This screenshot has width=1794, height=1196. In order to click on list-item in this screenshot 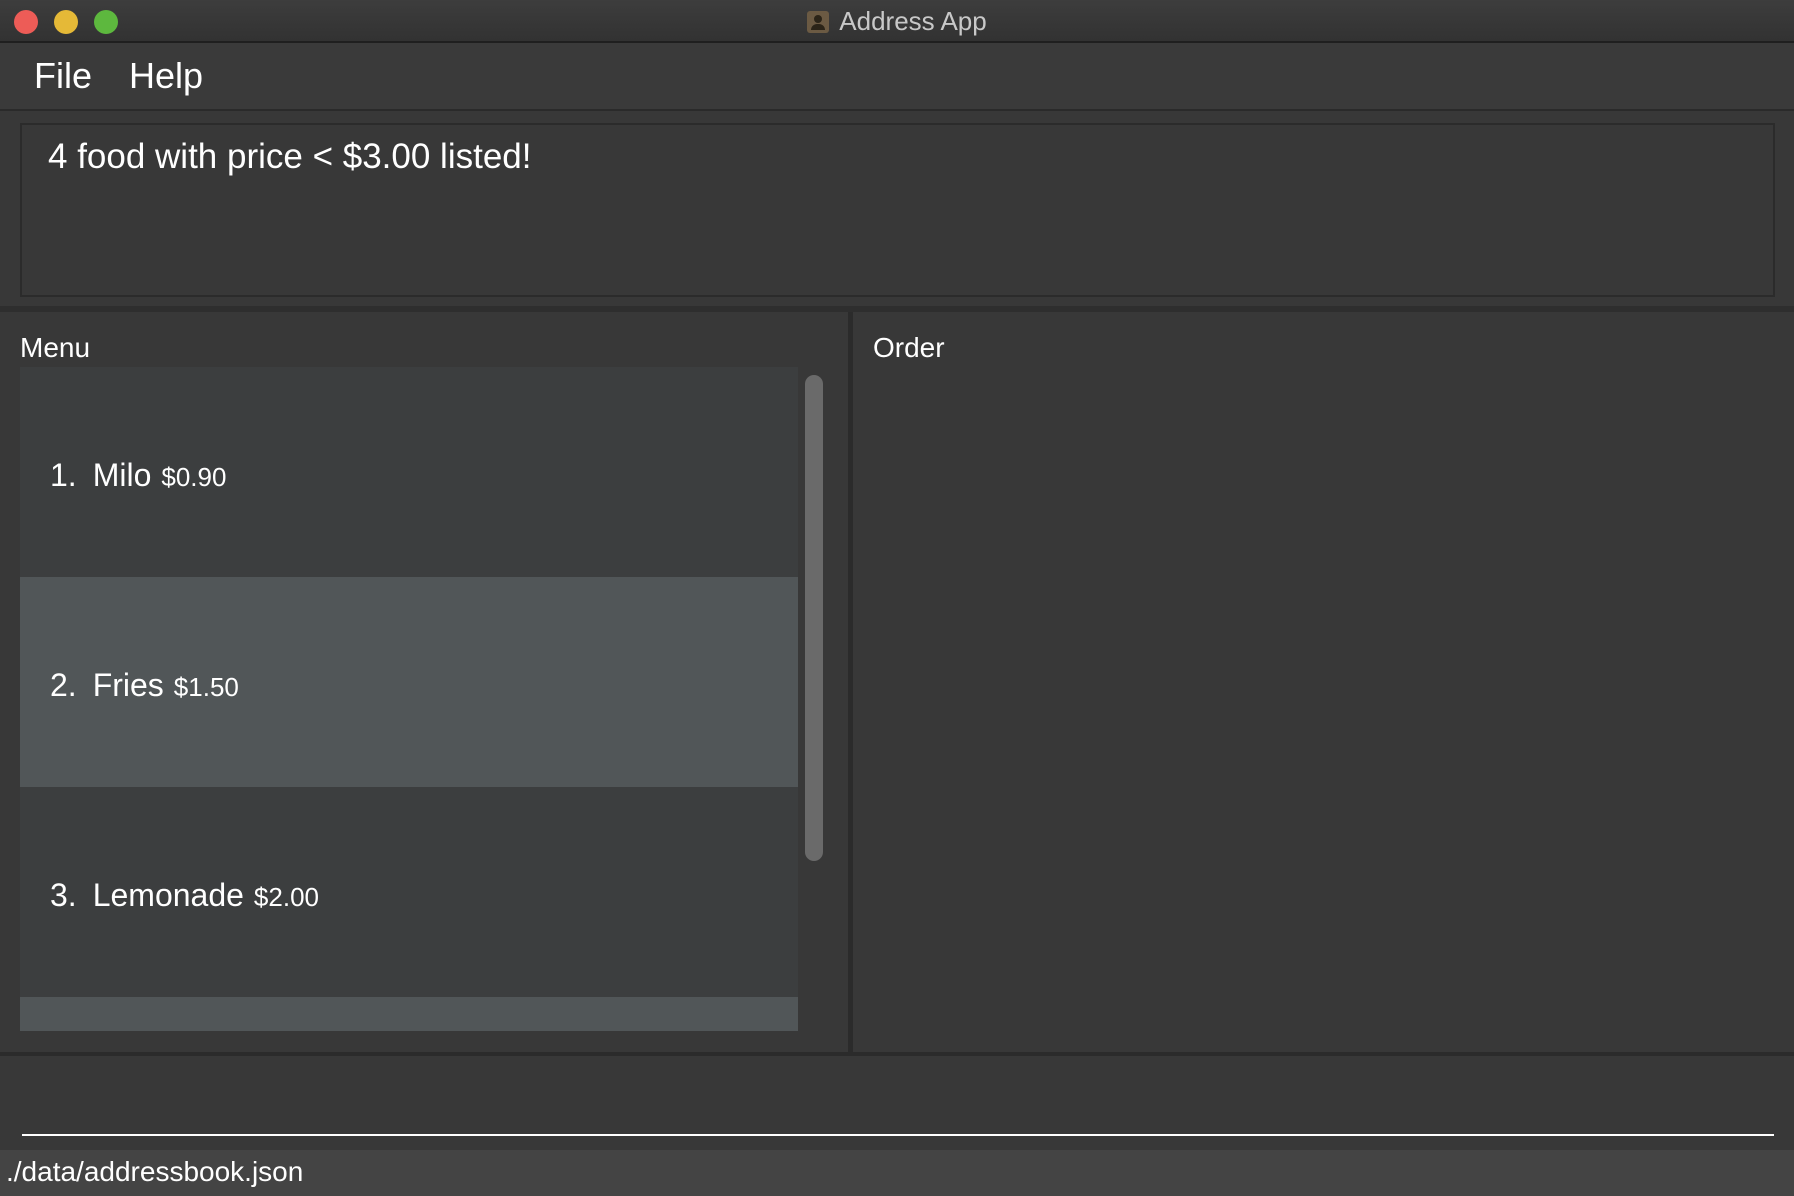, I will do `click(409, 1014)`.